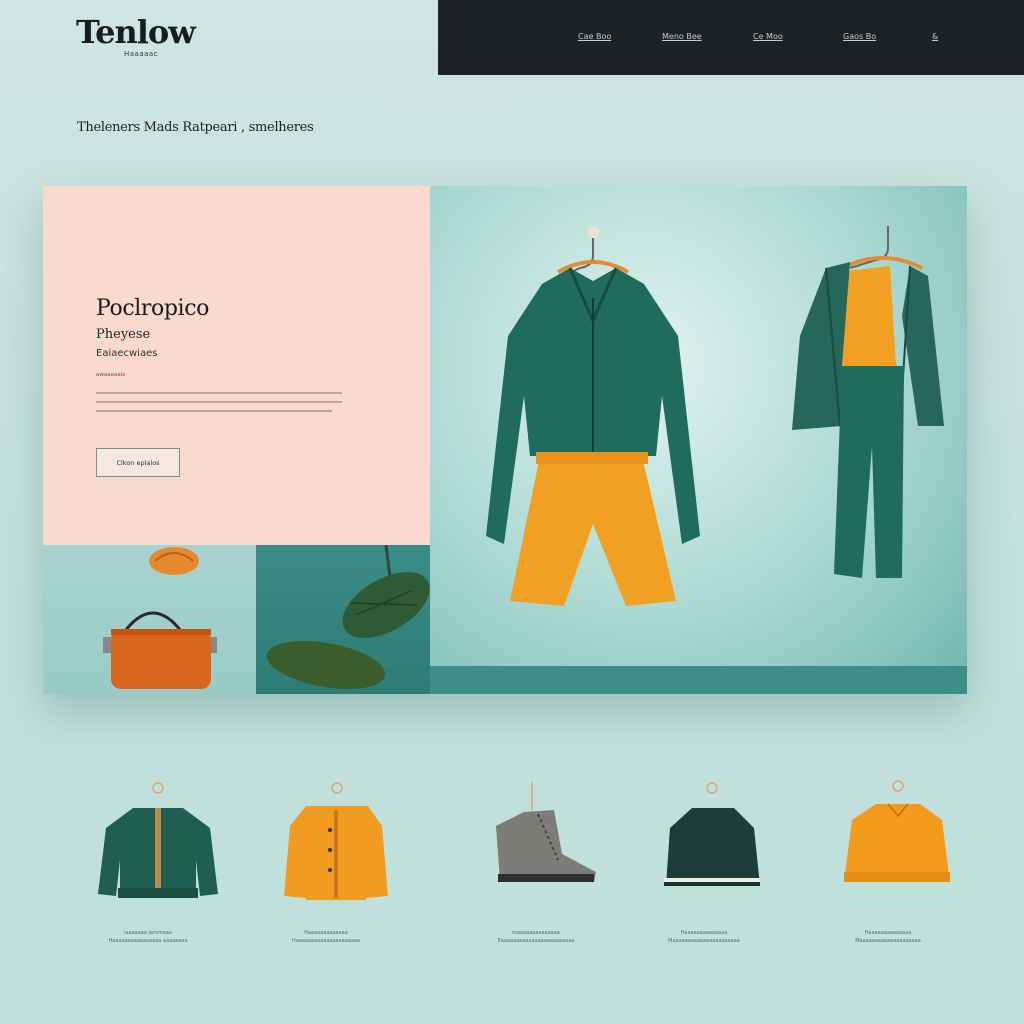  Describe the element at coordinates (158, 840) in the screenshot. I see `green-jacket-image` at that location.